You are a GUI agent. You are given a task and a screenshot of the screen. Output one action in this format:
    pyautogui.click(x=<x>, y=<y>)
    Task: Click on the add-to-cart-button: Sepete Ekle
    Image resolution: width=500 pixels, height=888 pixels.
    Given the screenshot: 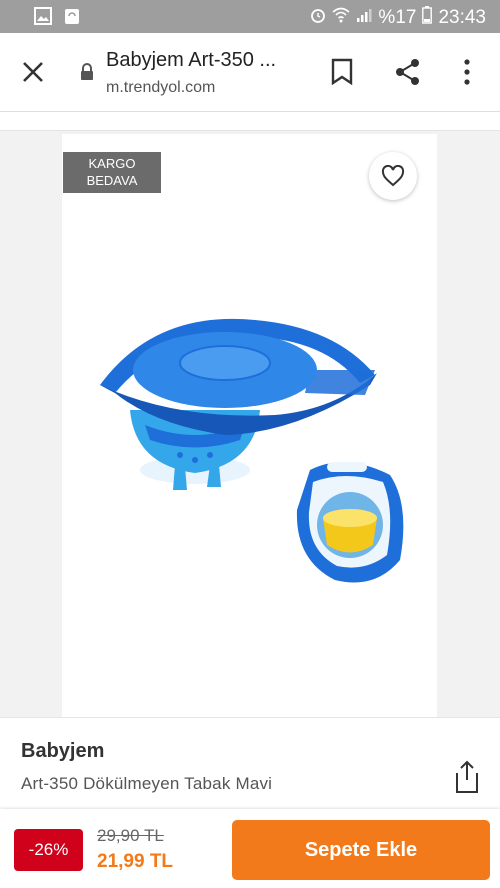 What is the action you would take?
    pyautogui.click(x=361, y=850)
    